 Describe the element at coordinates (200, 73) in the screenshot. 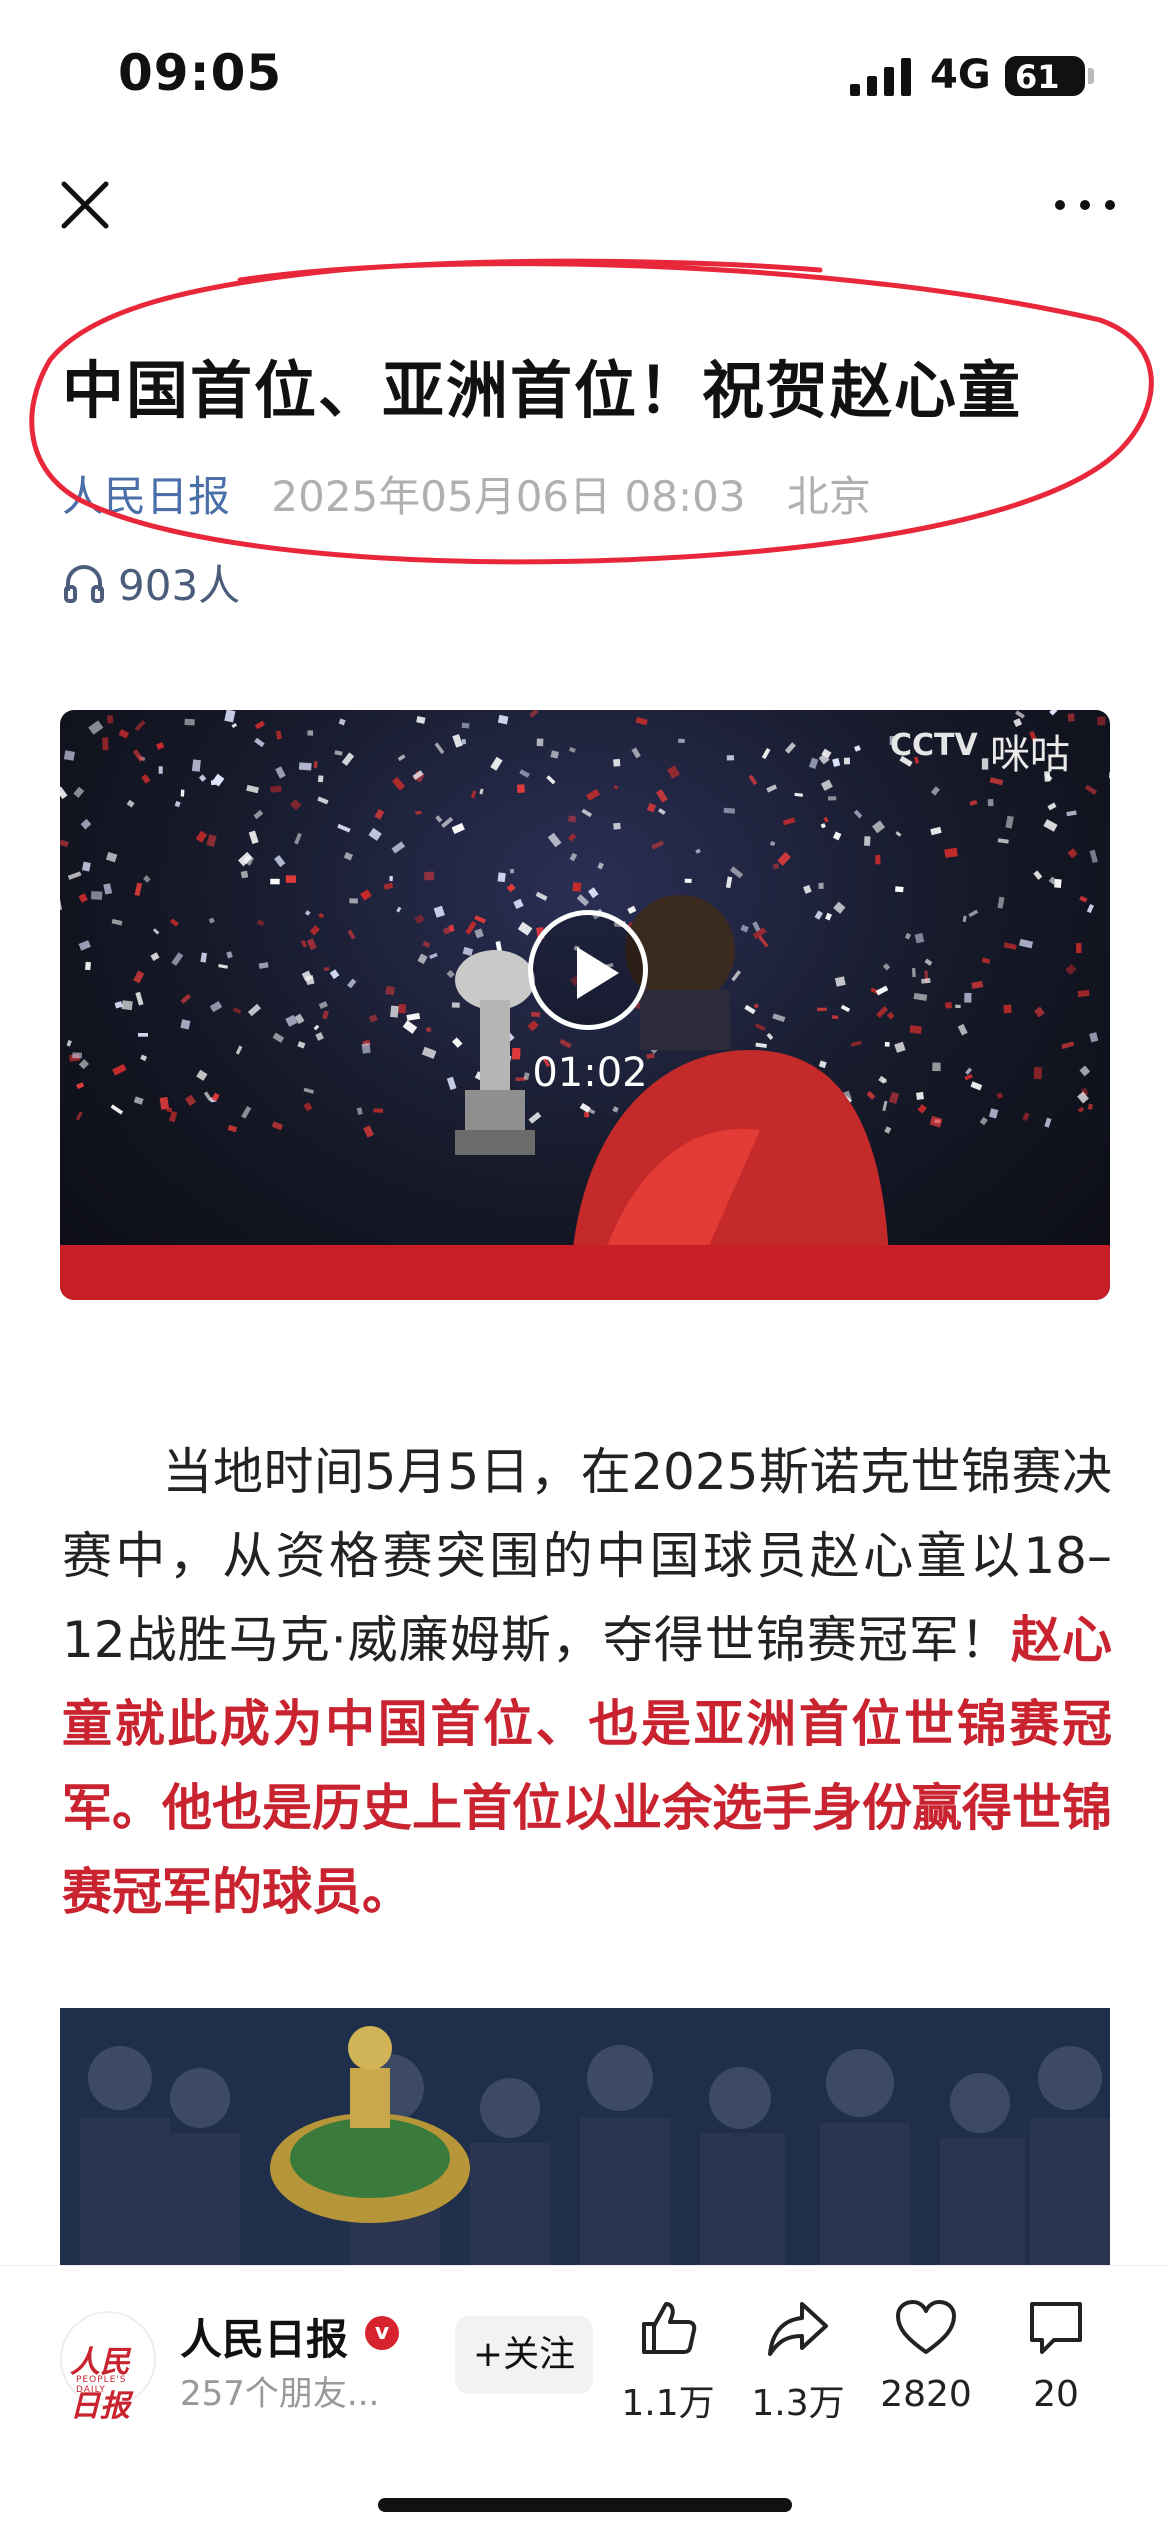

I see `status-time: 09:05` at that location.